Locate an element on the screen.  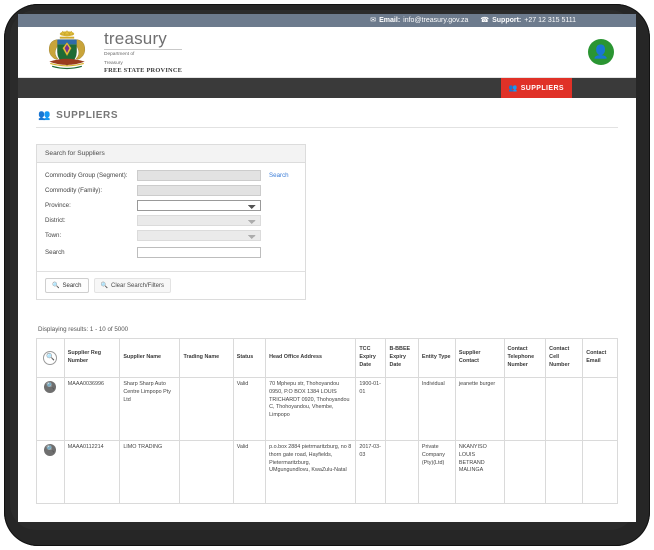
user-avatar: 👤 is located at coordinates (601, 52).